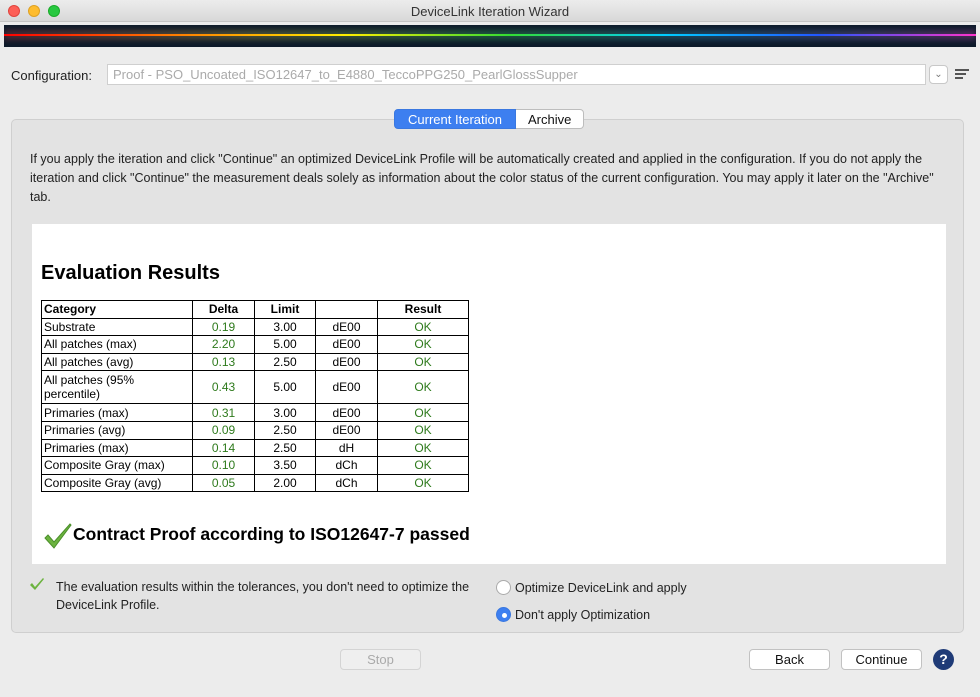 The image size is (980, 697). Describe the element at coordinates (223, 483) in the screenshot. I see `cell-delta: 0.05` at that location.